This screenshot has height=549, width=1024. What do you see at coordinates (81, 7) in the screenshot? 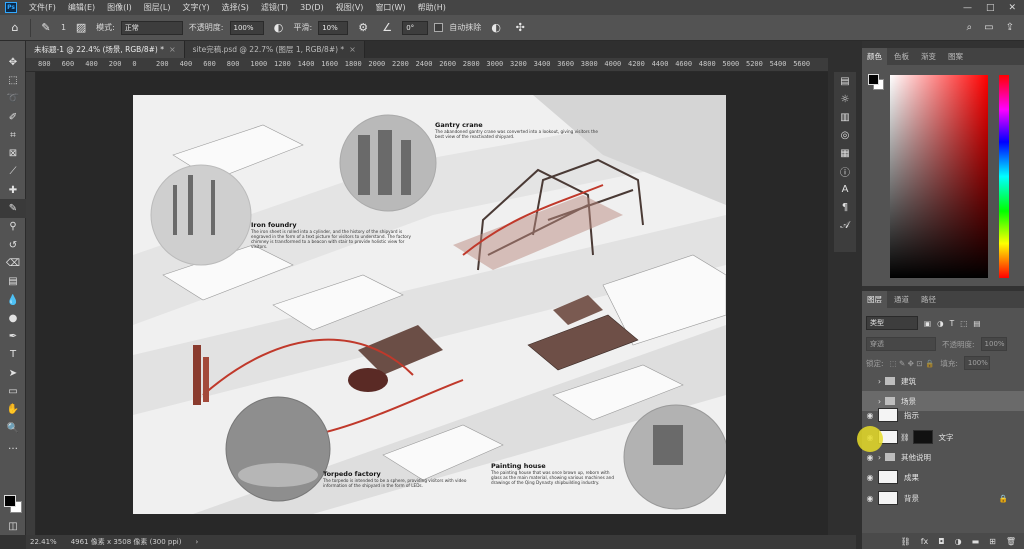
I see `menu-edit: 编辑(E)` at bounding box center [81, 7].